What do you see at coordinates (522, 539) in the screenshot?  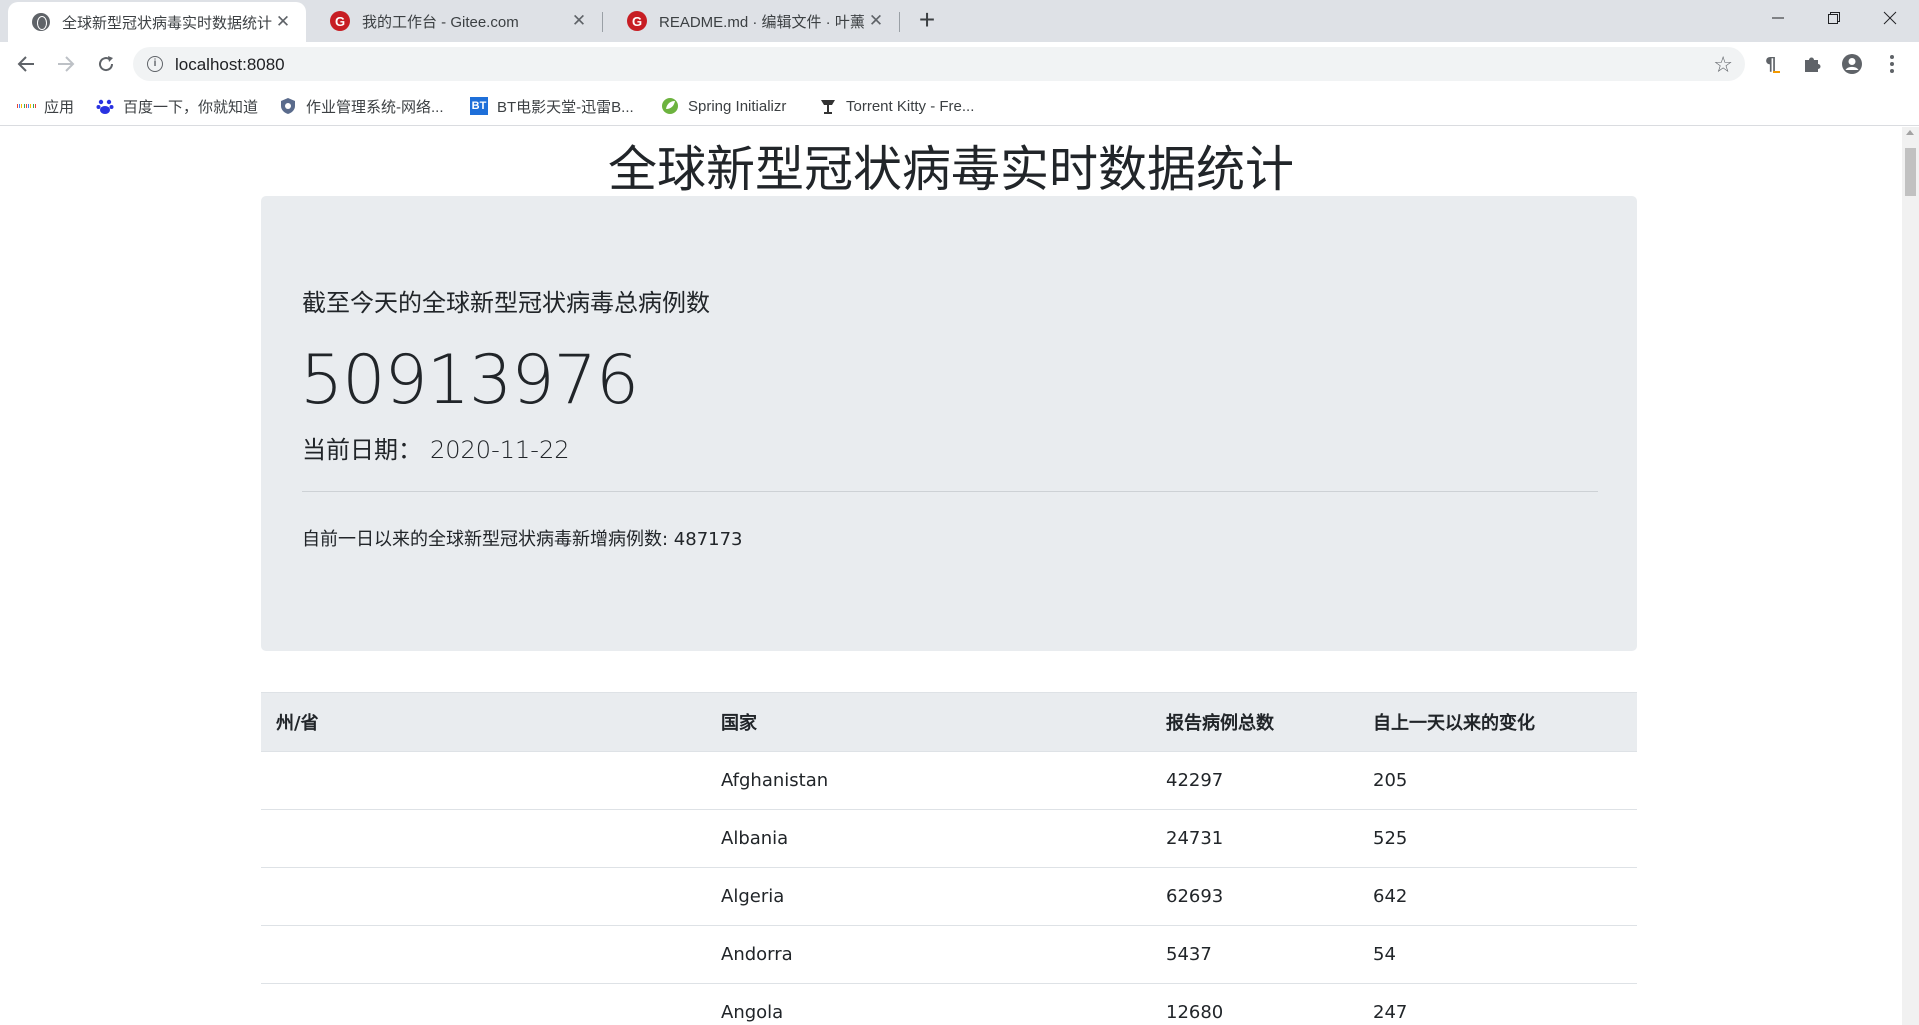 I see `new-cases-text: 自前一日以来的全球新型冠状病毒新增病例数: 487173` at bounding box center [522, 539].